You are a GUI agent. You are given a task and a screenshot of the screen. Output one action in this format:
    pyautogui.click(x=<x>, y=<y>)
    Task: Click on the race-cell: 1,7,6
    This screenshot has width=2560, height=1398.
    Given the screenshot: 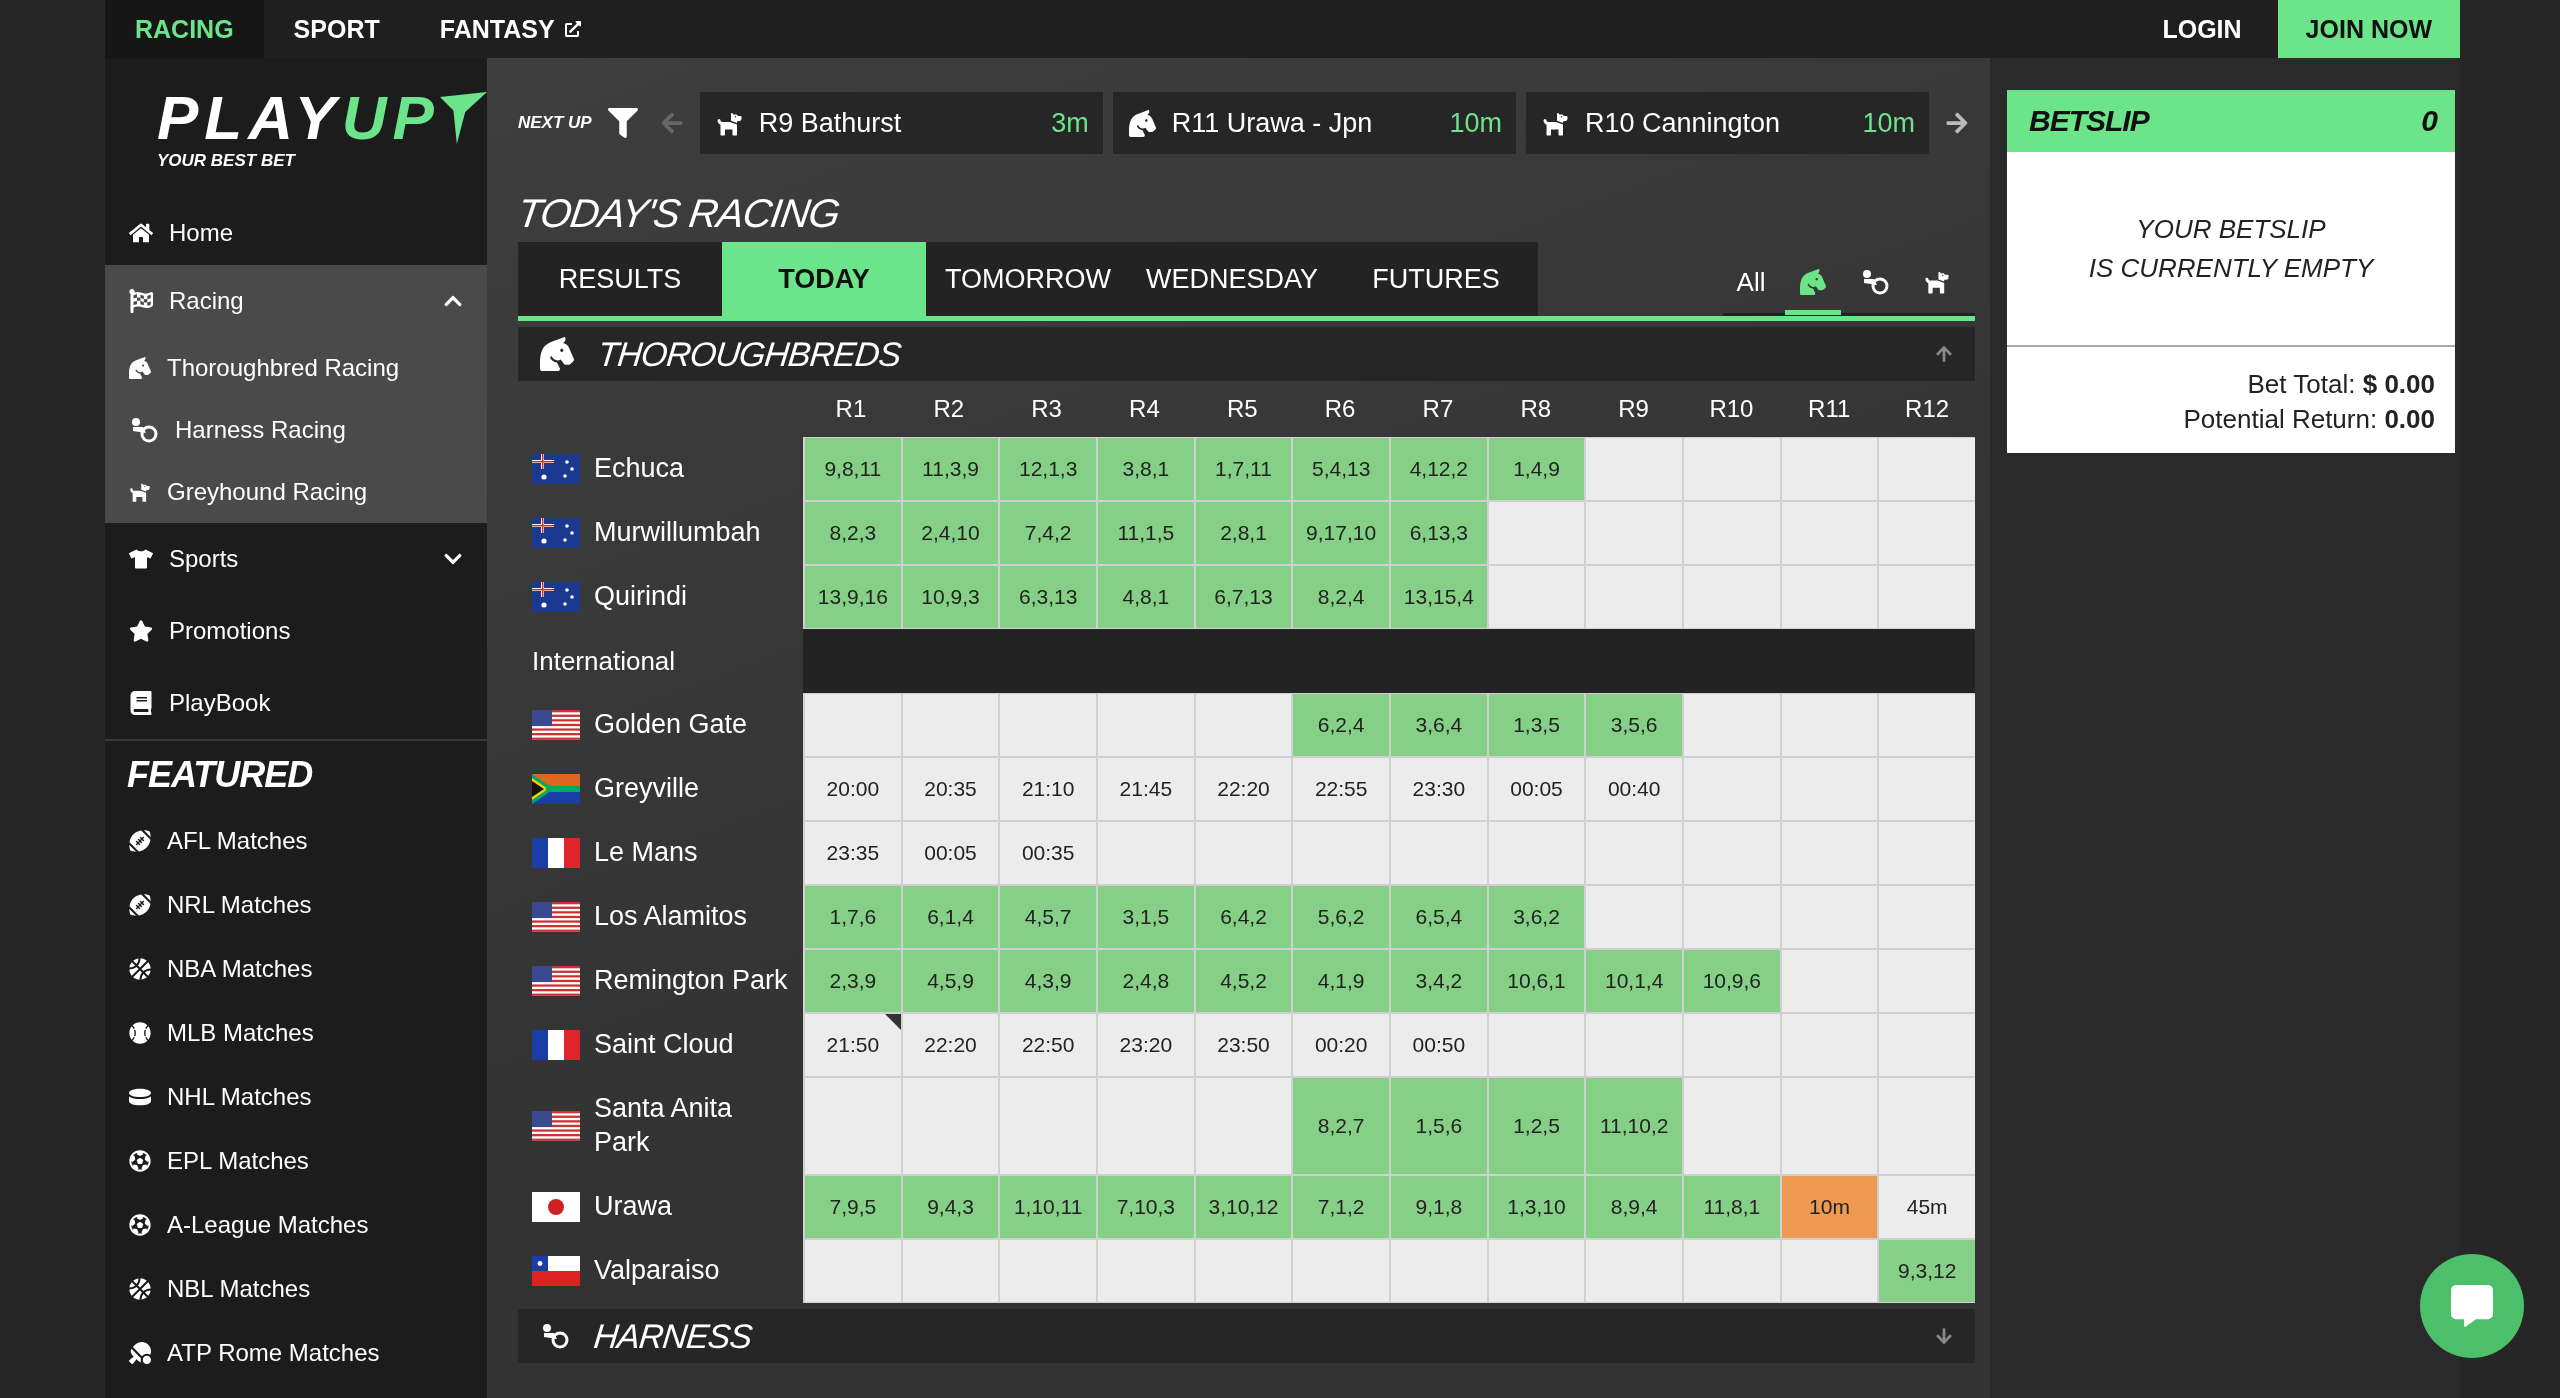 What is the action you would take?
    pyautogui.click(x=853, y=917)
    